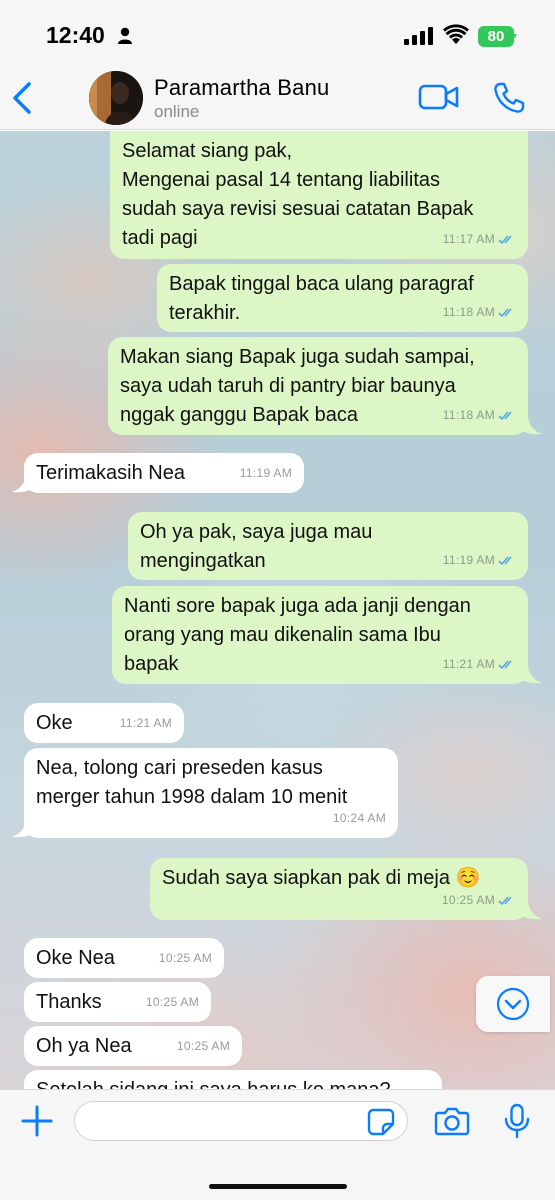 This screenshot has height=1200, width=555. What do you see at coordinates (124, 958) in the screenshot?
I see `message-incoming: Oke Nea 10:25 AM` at bounding box center [124, 958].